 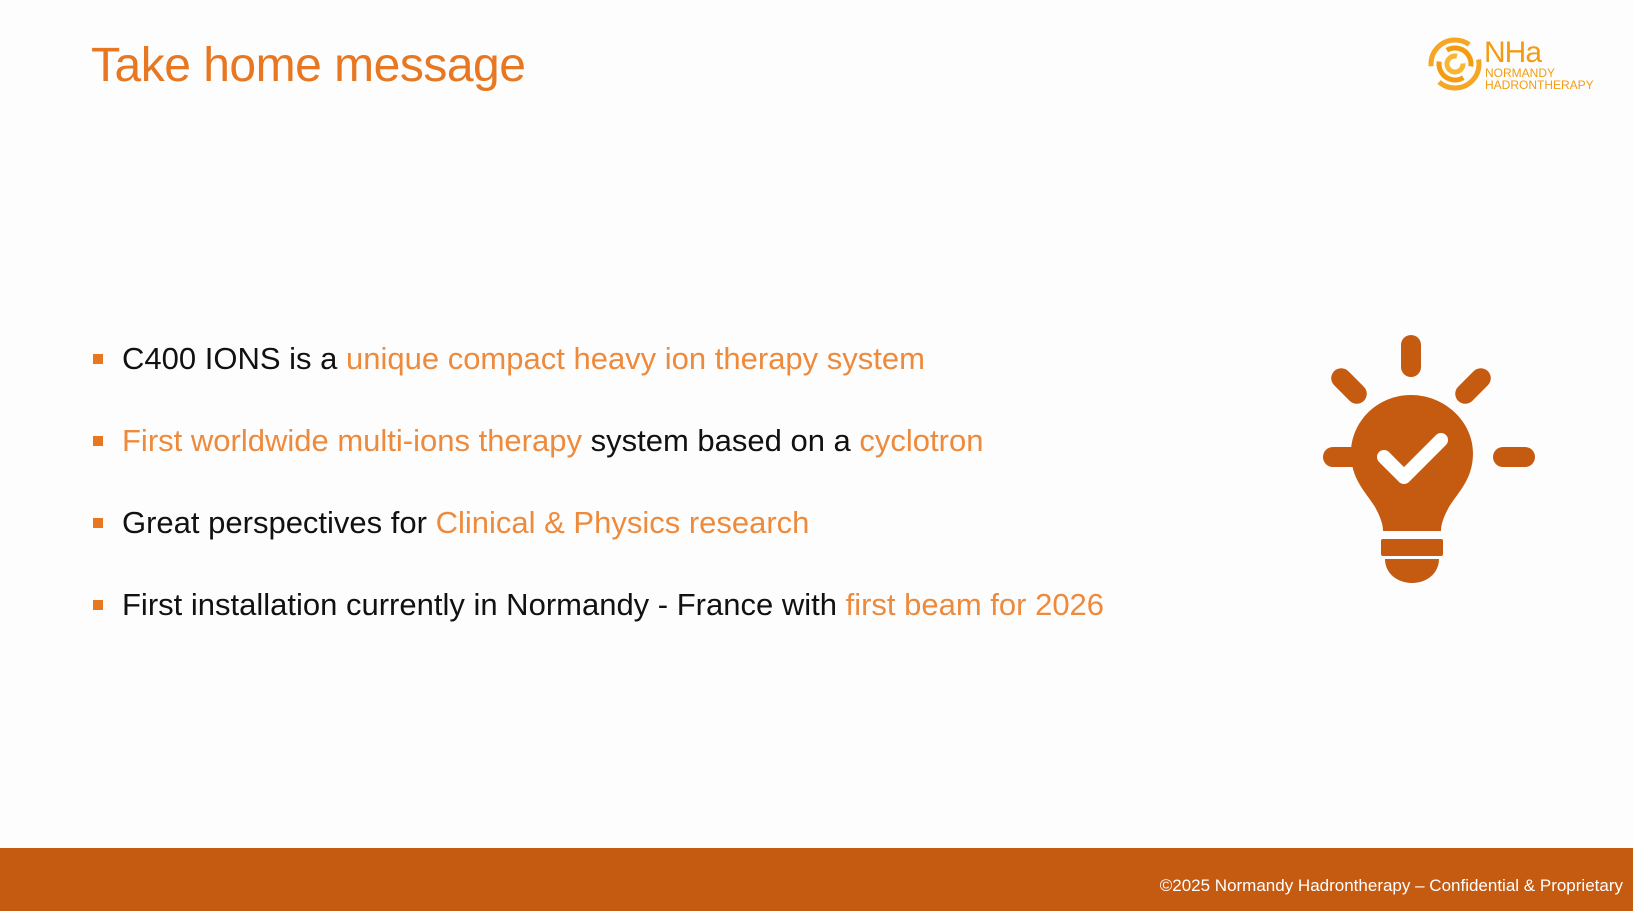 What do you see at coordinates (352, 440) in the screenshot?
I see `bullet-text-highlight: First worldwide multi-ions therapy` at bounding box center [352, 440].